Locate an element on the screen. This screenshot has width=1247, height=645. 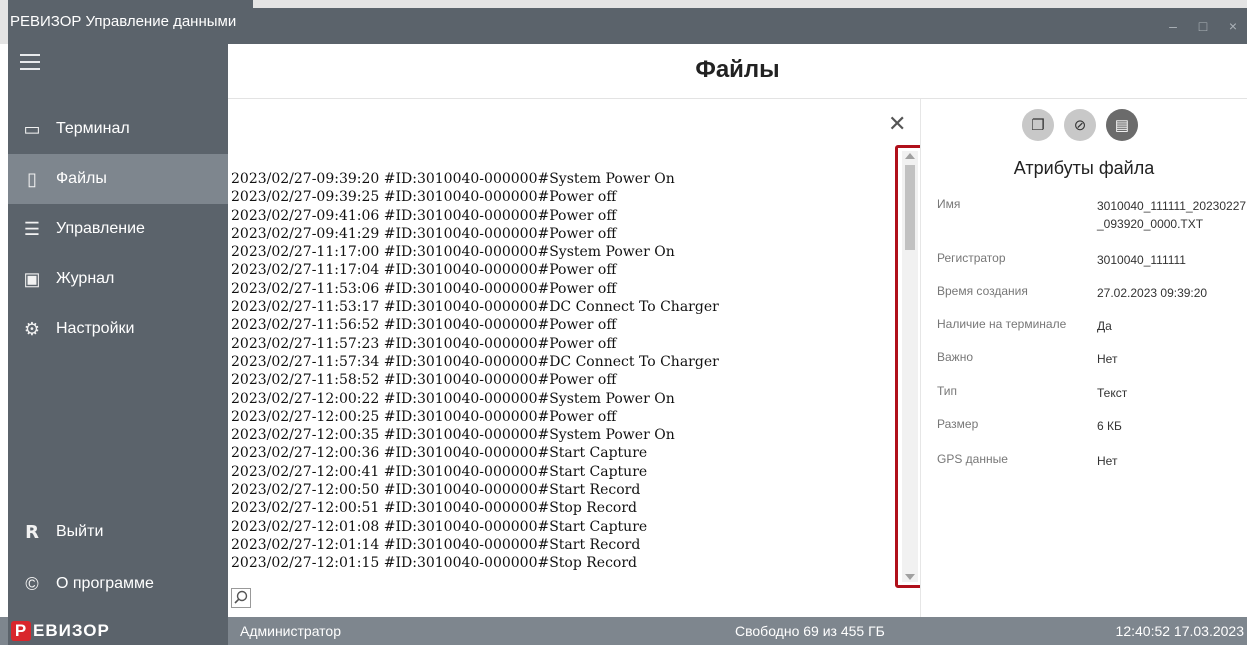
minimize-button: – is located at coordinates (1173, 26).